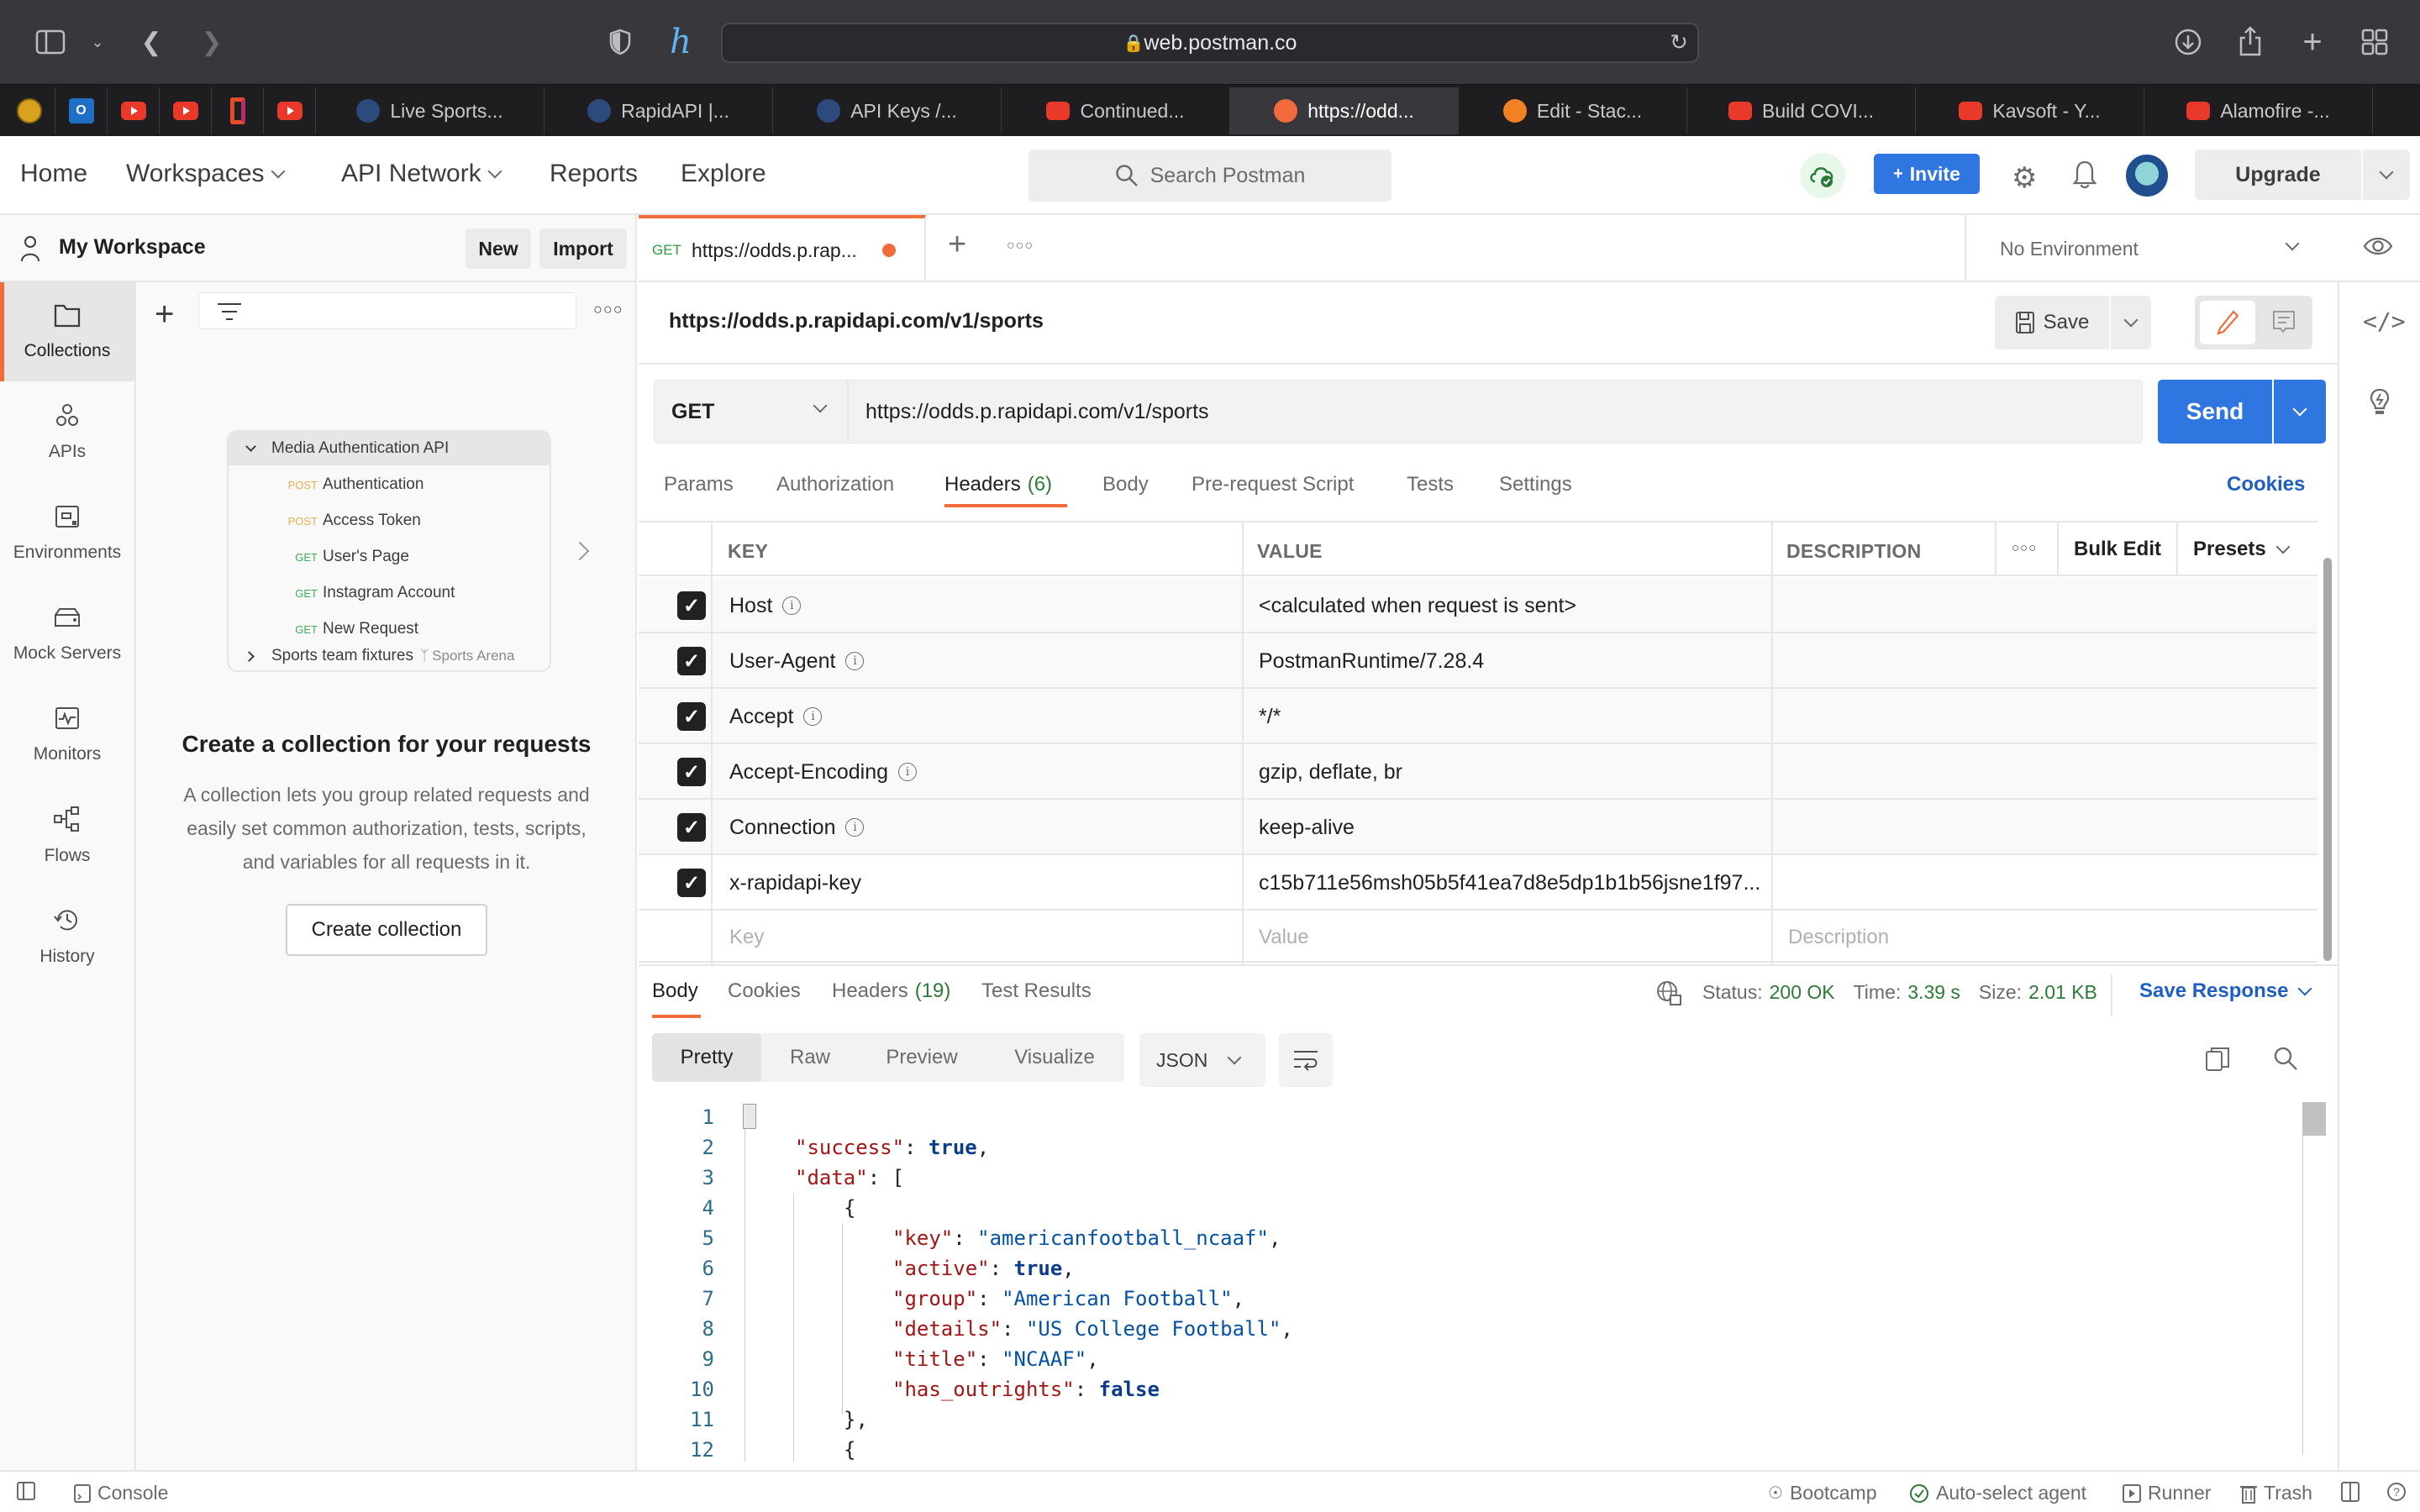 Image resolution: width=2420 pixels, height=1512 pixels. Describe the element at coordinates (2217, 1062) in the screenshot. I see `copy-icon` at that location.